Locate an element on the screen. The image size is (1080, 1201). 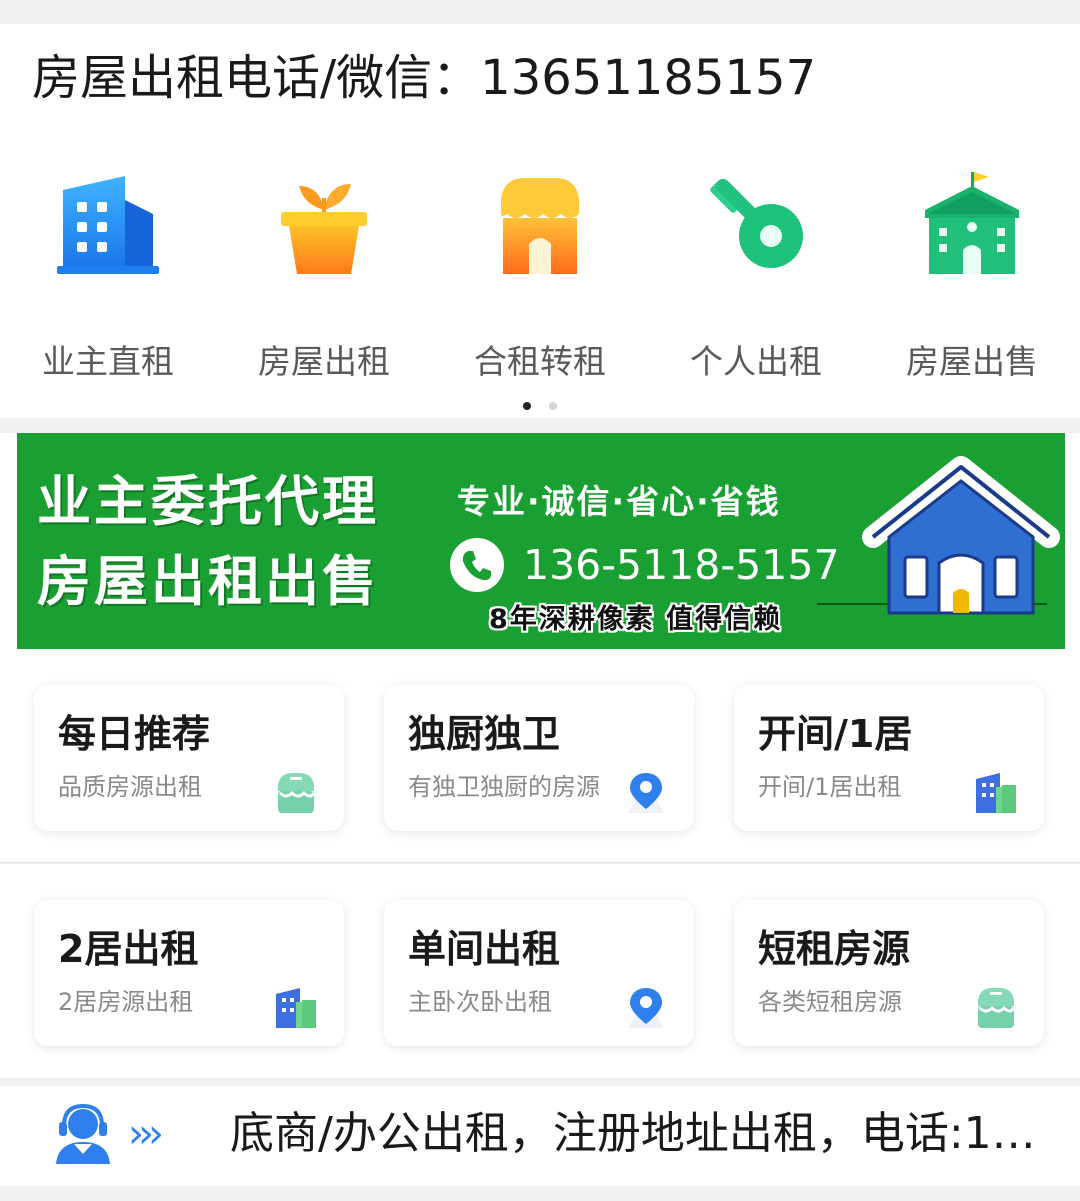
notice-text: 底商/办公出租，注册地址出租，电话:13651185157 is located at coordinates (635, 1133).